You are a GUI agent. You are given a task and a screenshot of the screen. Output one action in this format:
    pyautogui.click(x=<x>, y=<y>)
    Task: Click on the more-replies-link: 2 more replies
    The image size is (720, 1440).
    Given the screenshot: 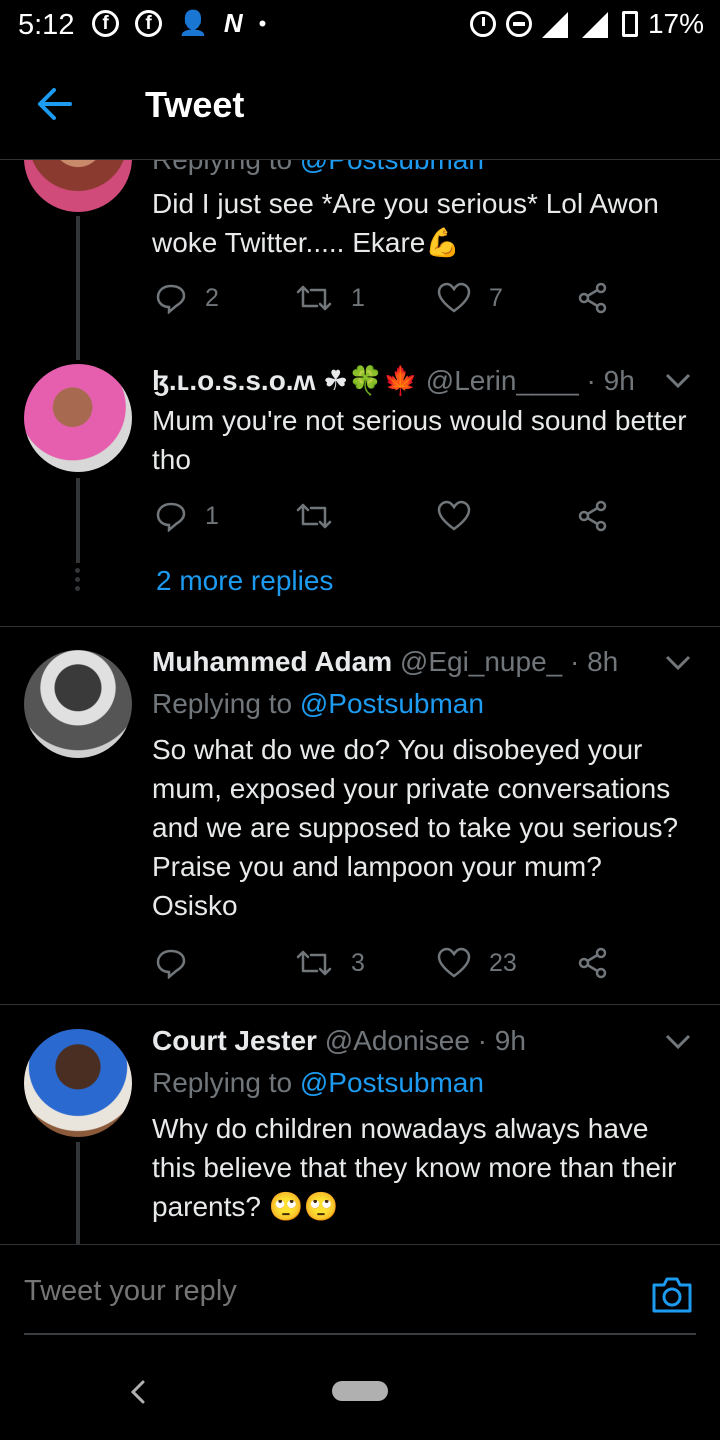 What is the action you would take?
    pyautogui.click(x=244, y=581)
    